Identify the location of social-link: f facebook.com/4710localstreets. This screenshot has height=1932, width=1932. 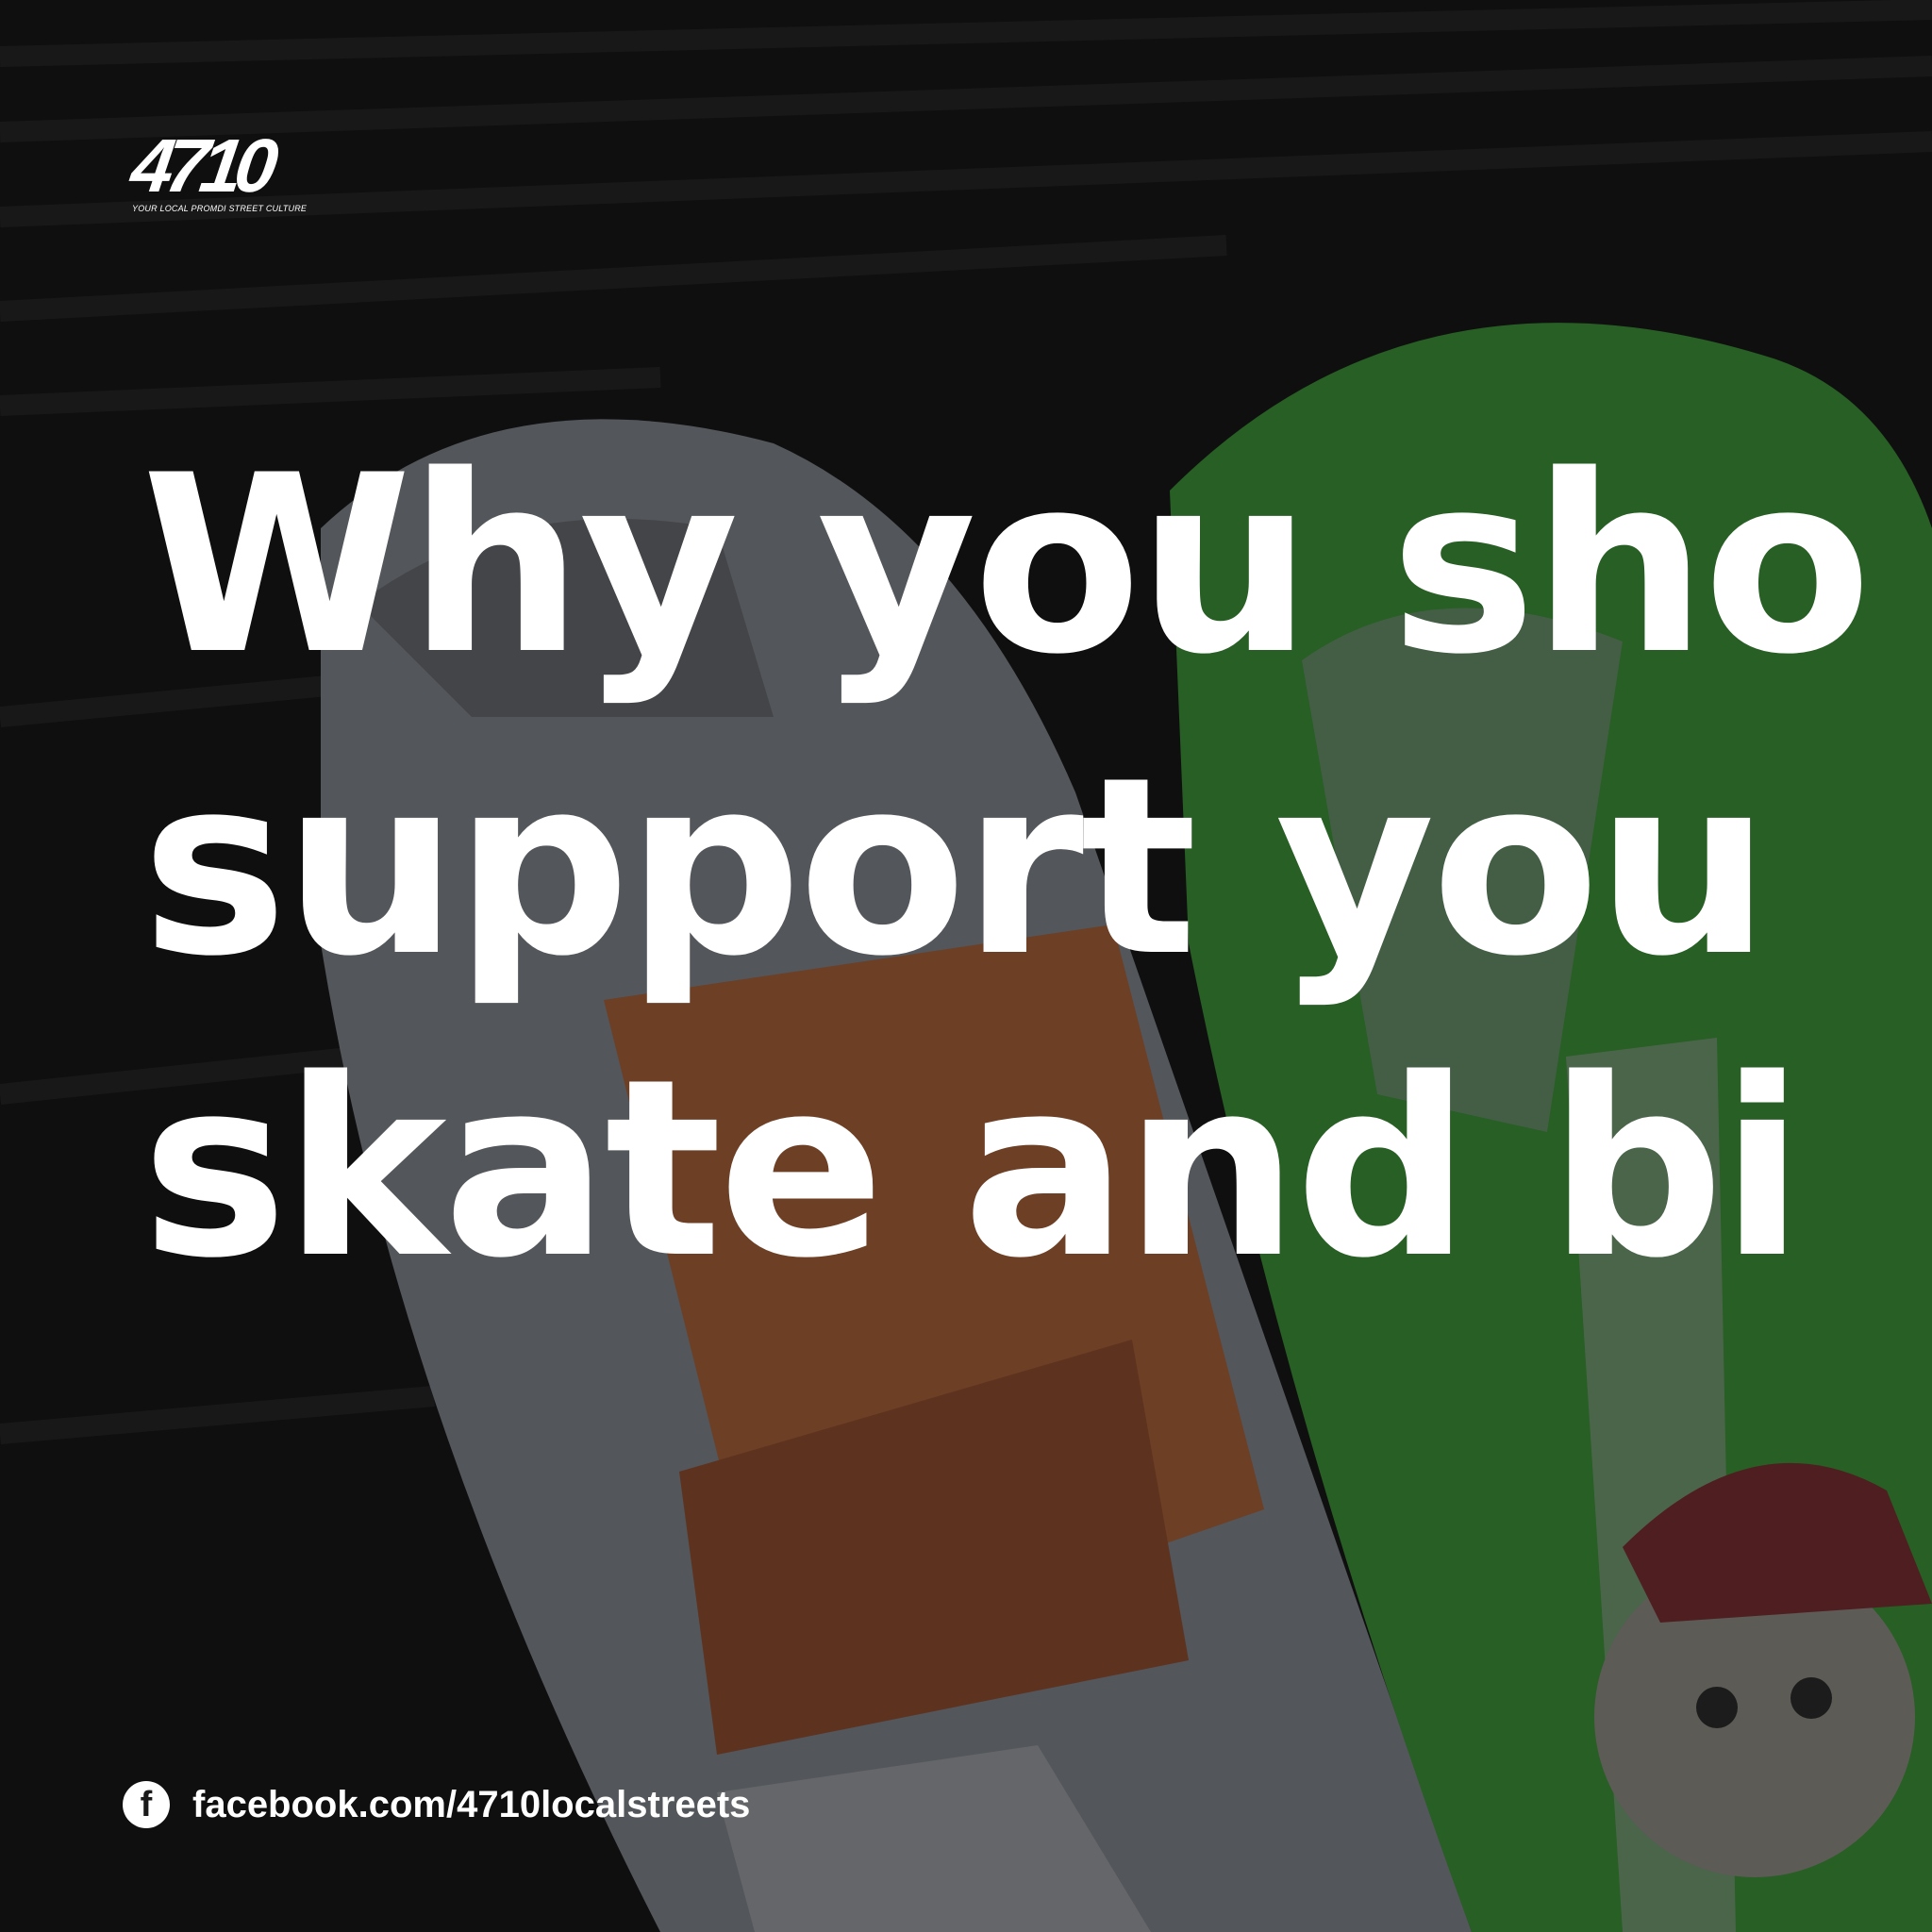
(437, 1804).